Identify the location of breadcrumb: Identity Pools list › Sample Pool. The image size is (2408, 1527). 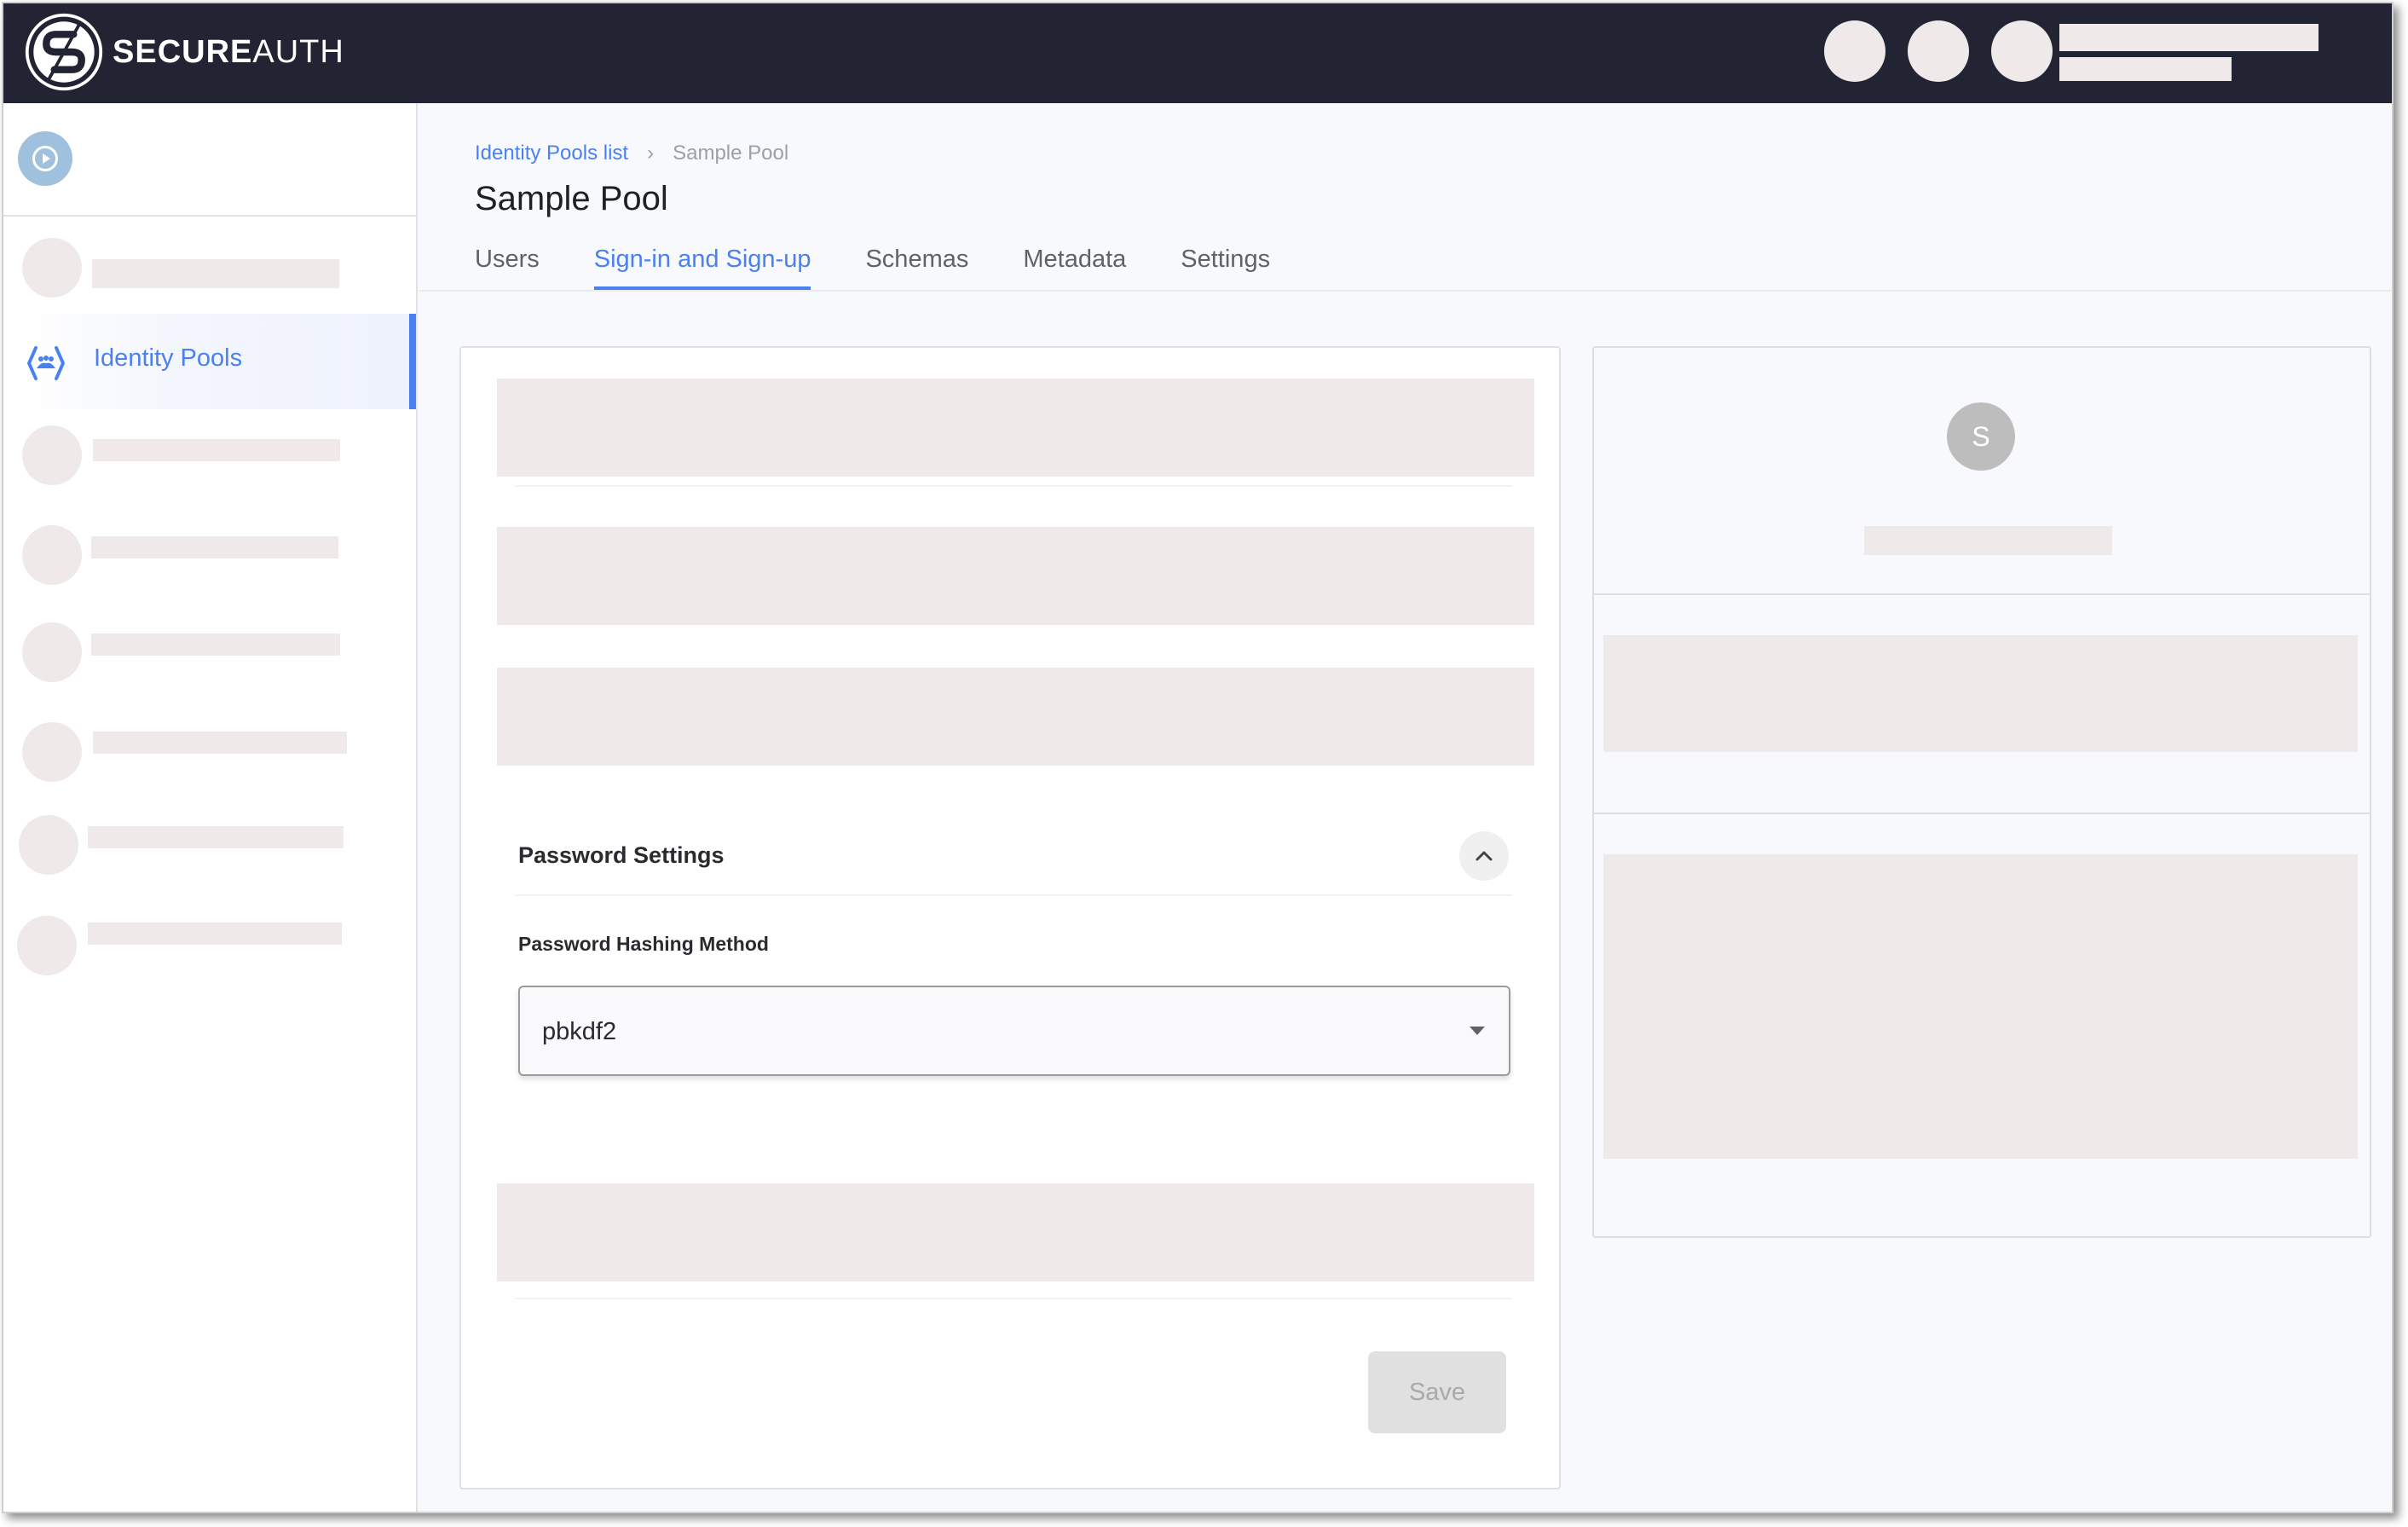
(631, 153).